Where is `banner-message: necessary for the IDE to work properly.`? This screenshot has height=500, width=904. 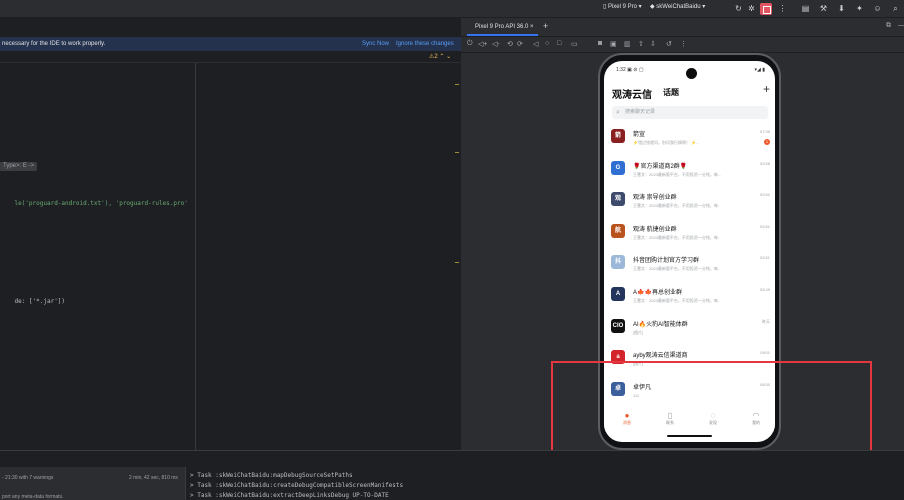
banner-message: necessary for the IDE to work properly. is located at coordinates (54, 44).